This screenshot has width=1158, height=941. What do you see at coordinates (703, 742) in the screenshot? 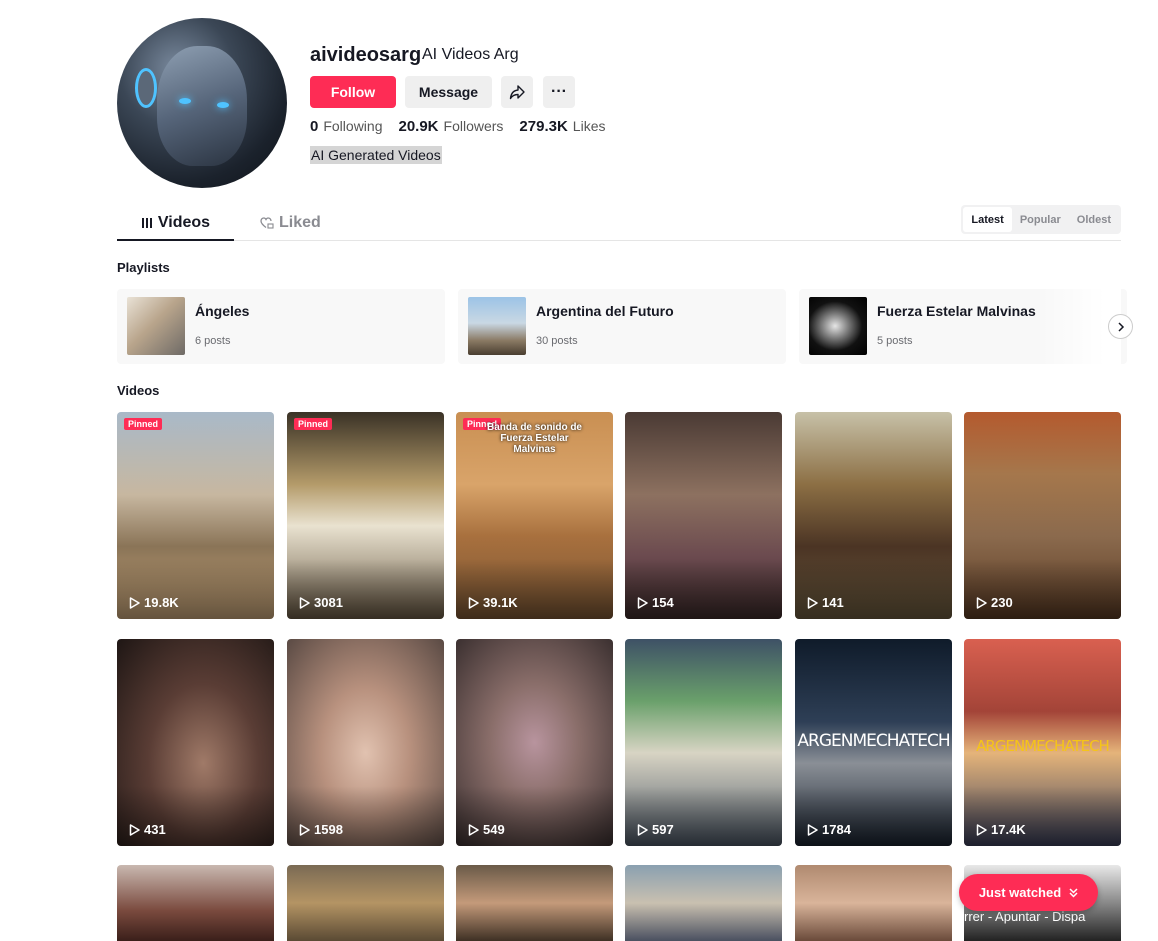
I see `video-card: 597` at bounding box center [703, 742].